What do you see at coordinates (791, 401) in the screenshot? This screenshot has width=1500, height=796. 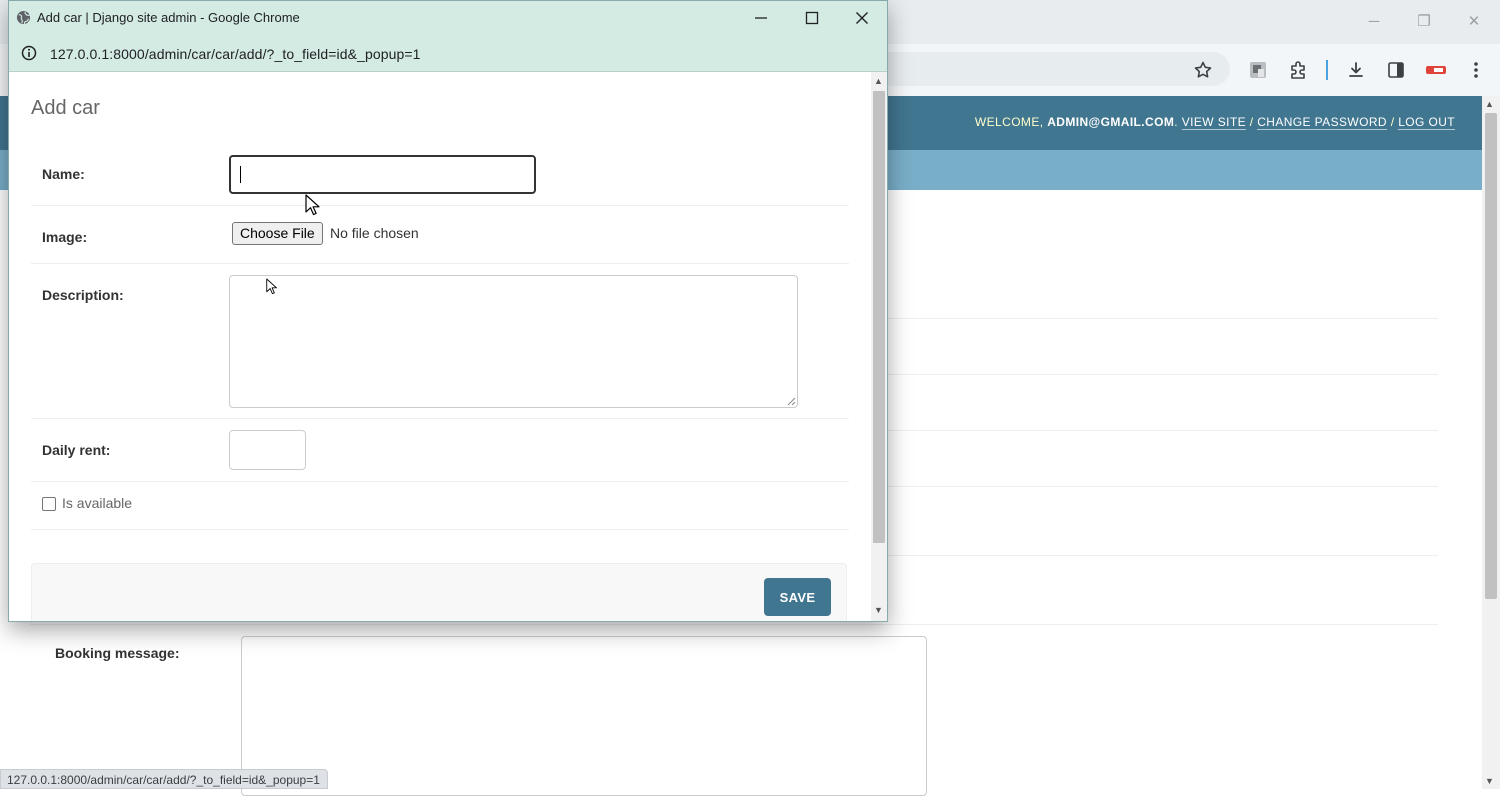 I see `resize-grip-icon` at bounding box center [791, 401].